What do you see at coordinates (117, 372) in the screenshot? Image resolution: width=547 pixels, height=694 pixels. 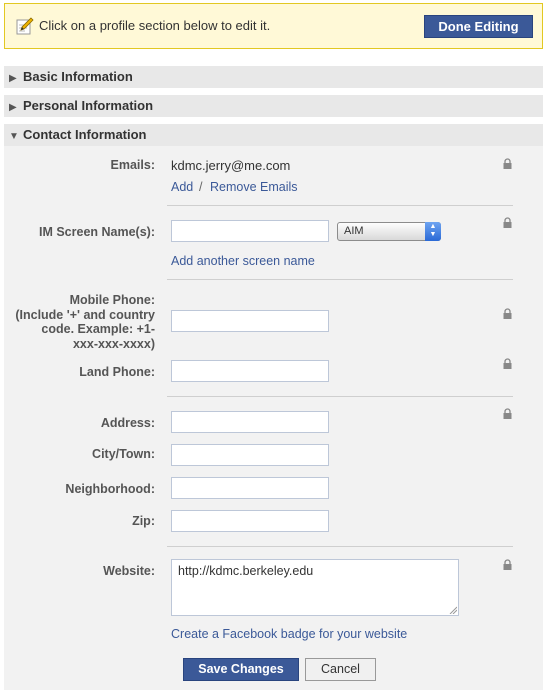 I see `land-phone-label: Land Phone:` at bounding box center [117, 372].